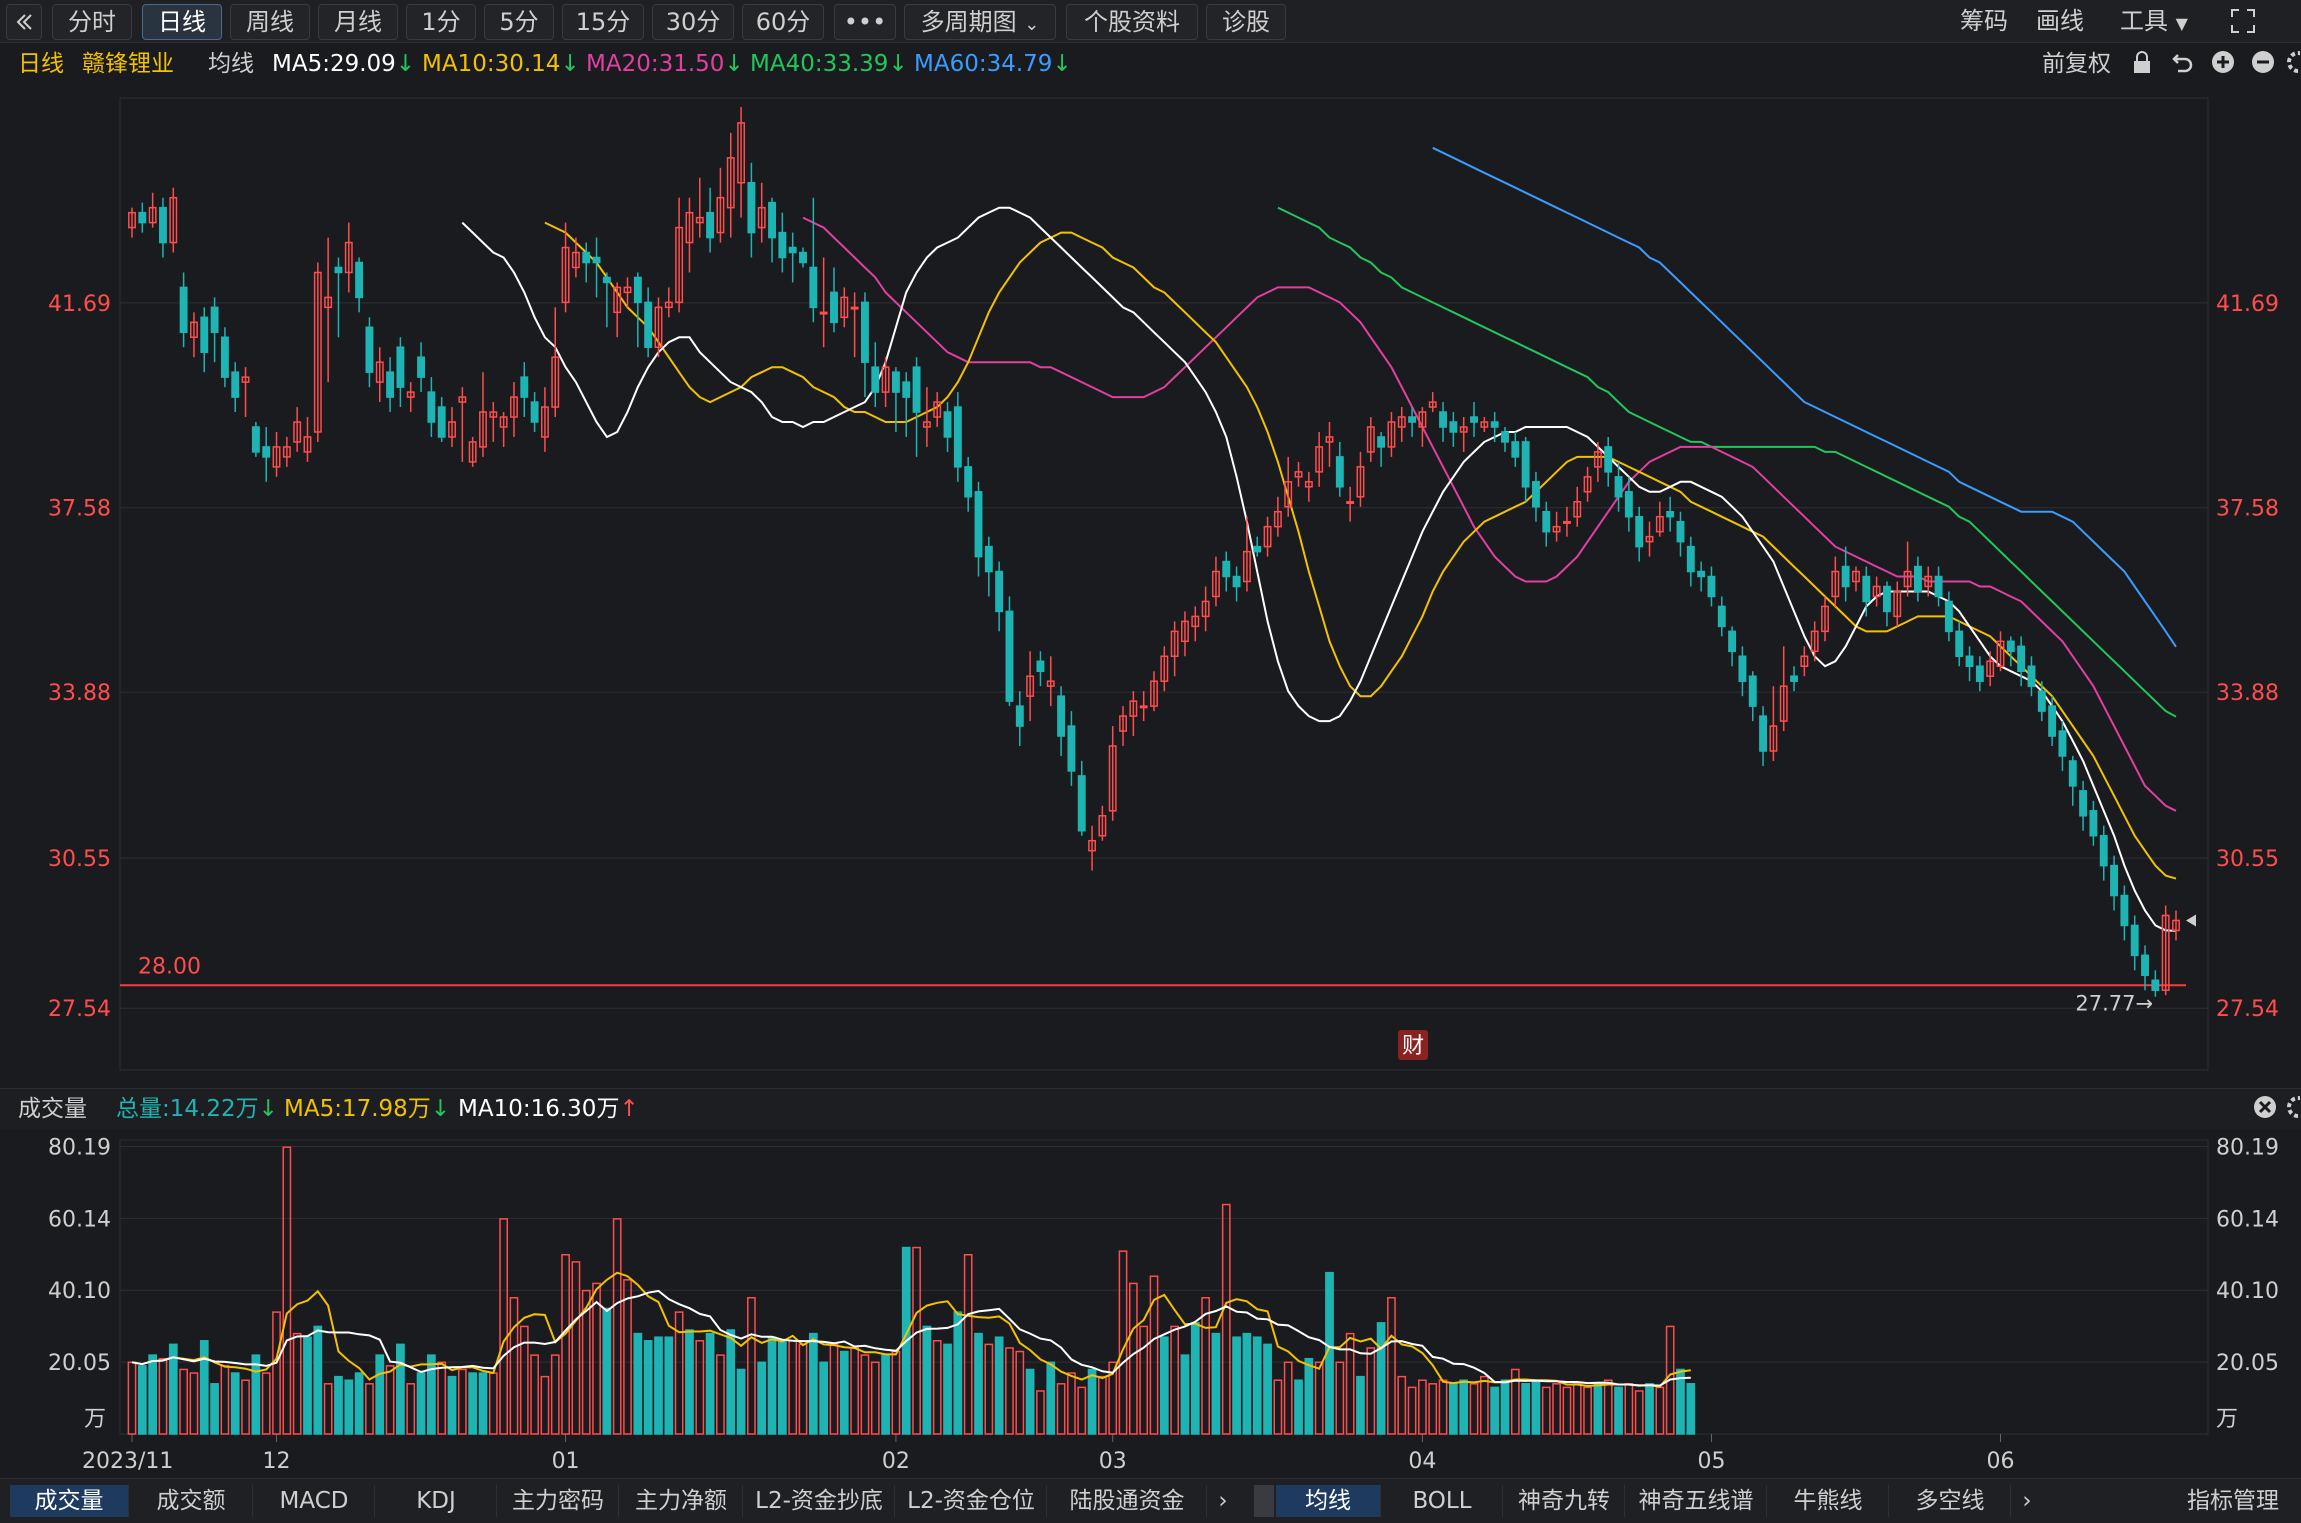 This screenshot has height=1523, width=2301. Describe the element at coordinates (1328, 1501) in the screenshot. I see `tab-ma: 均线` at that location.